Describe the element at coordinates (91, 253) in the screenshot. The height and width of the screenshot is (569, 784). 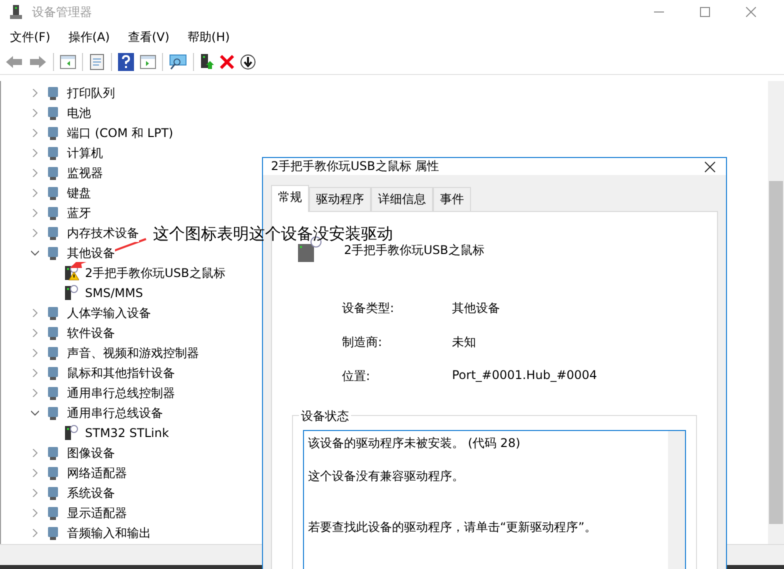
I see `tree-item: 其他设备` at that location.